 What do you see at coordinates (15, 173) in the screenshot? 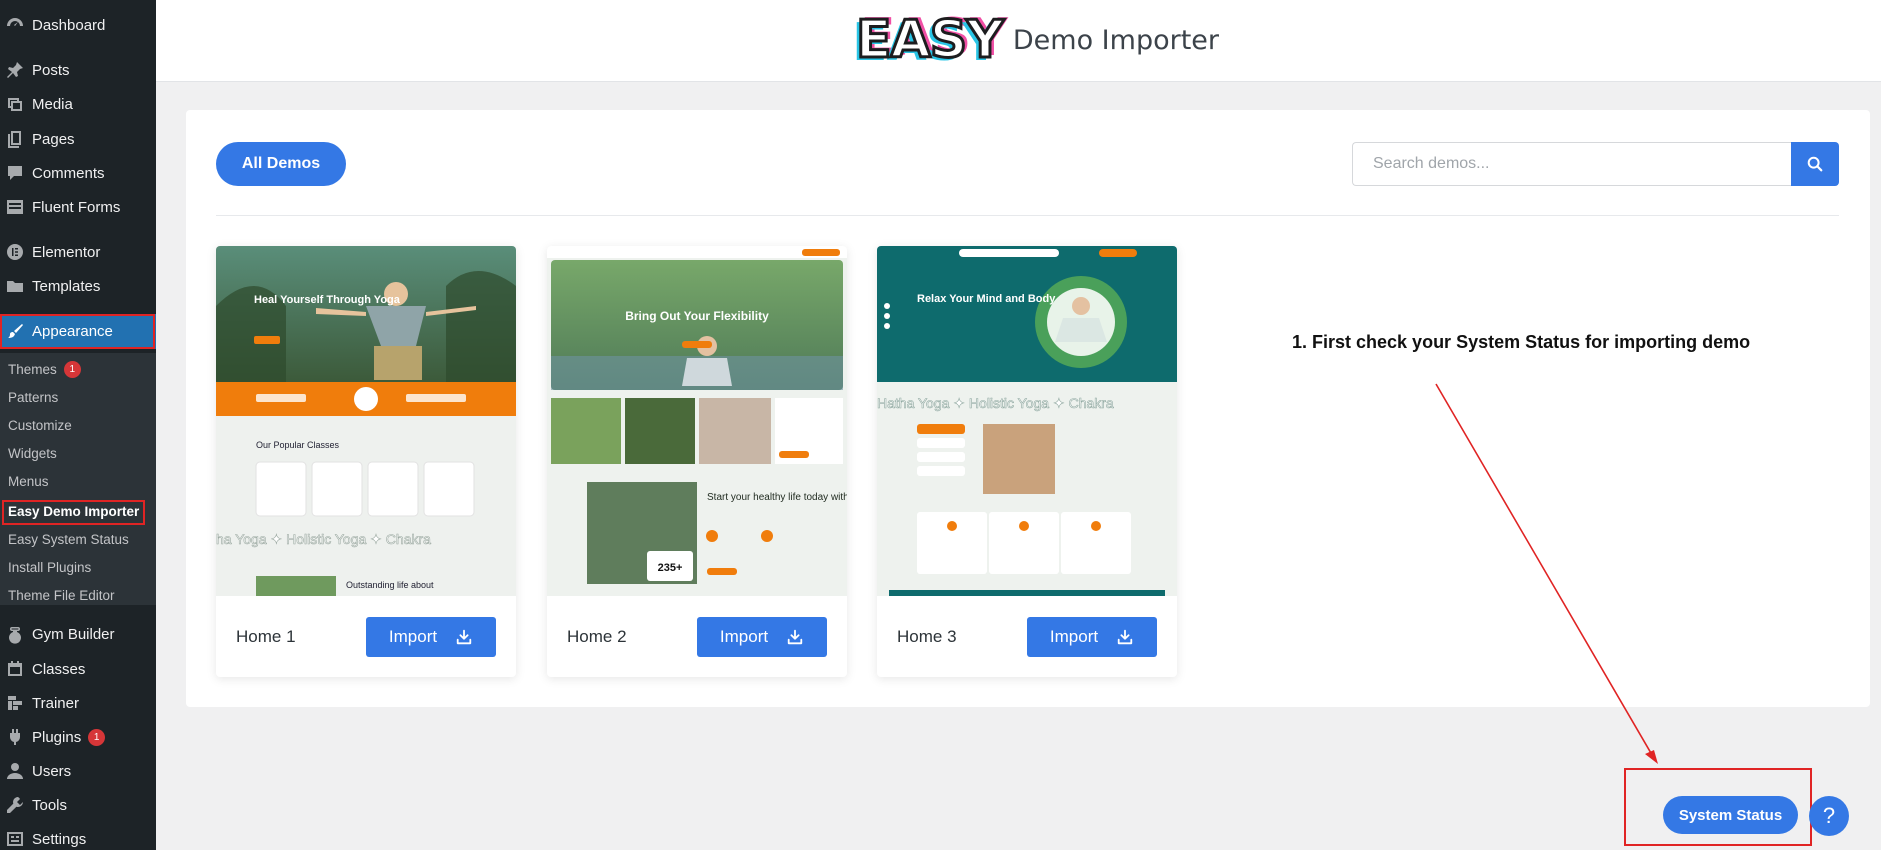
I see `comment-icon` at bounding box center [15, 173].